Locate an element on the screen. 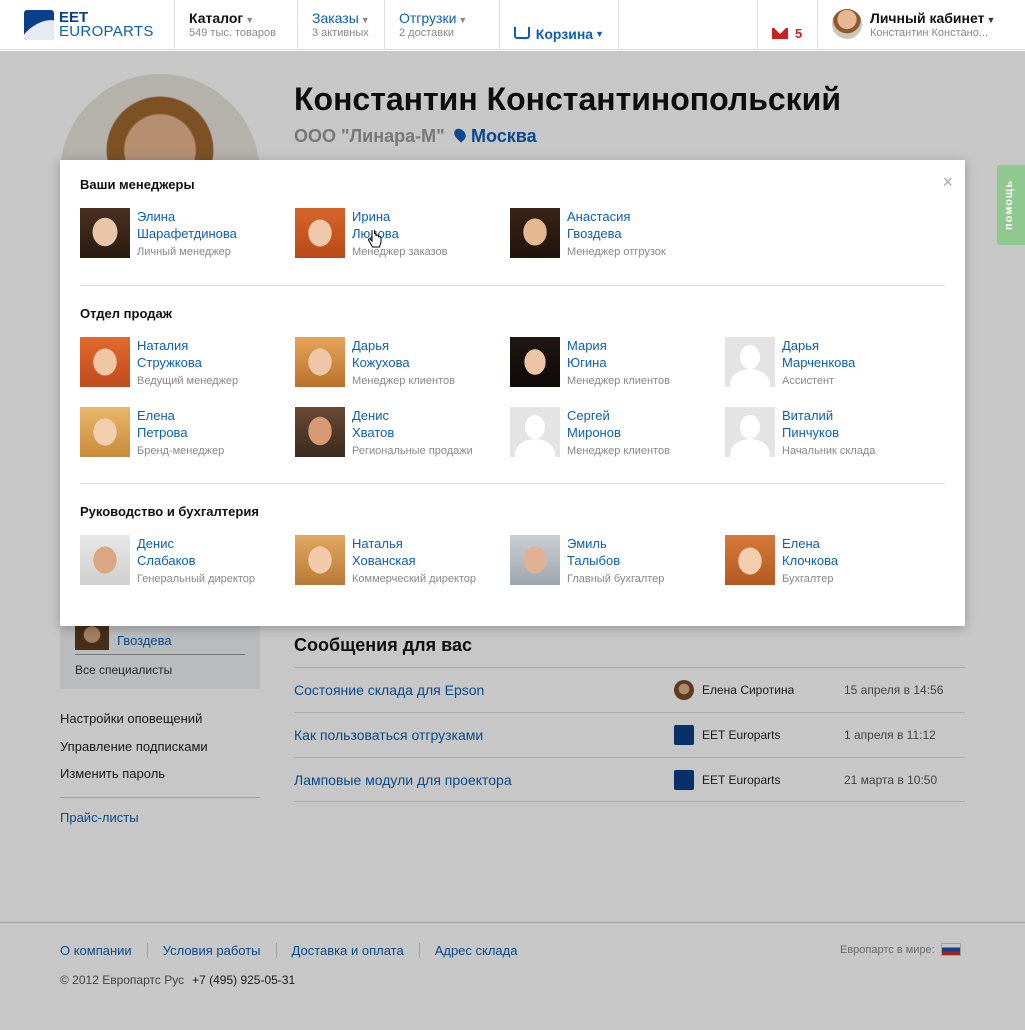  person-role: Бренд-менеджер is located at coordinates (181, 451).